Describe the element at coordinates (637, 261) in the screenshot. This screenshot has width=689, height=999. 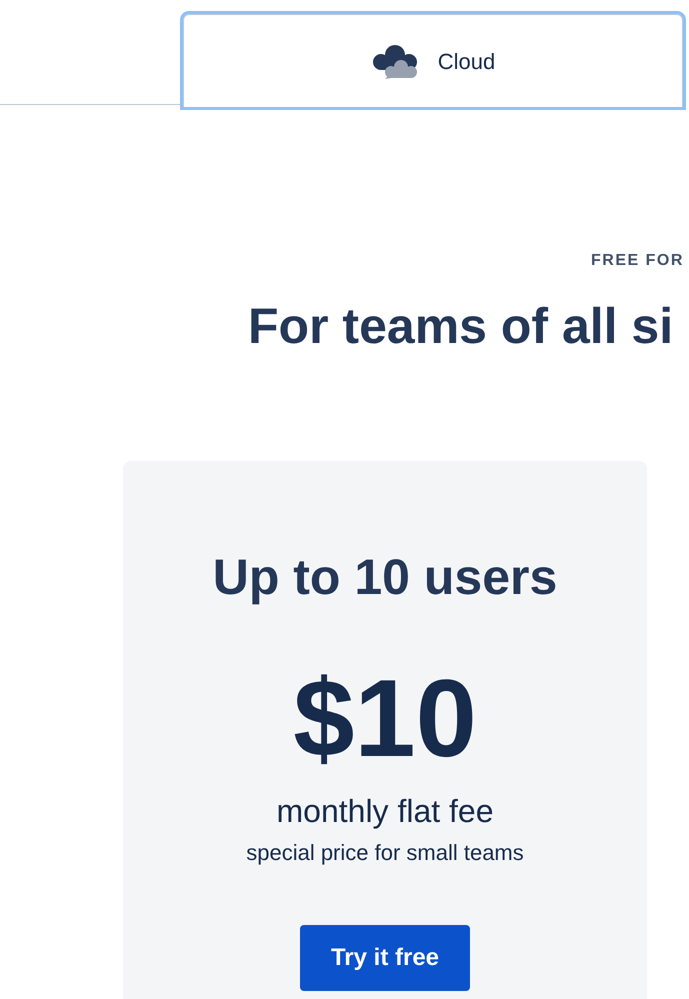
I see `section-eyebrow: FREE FOR` at that location.